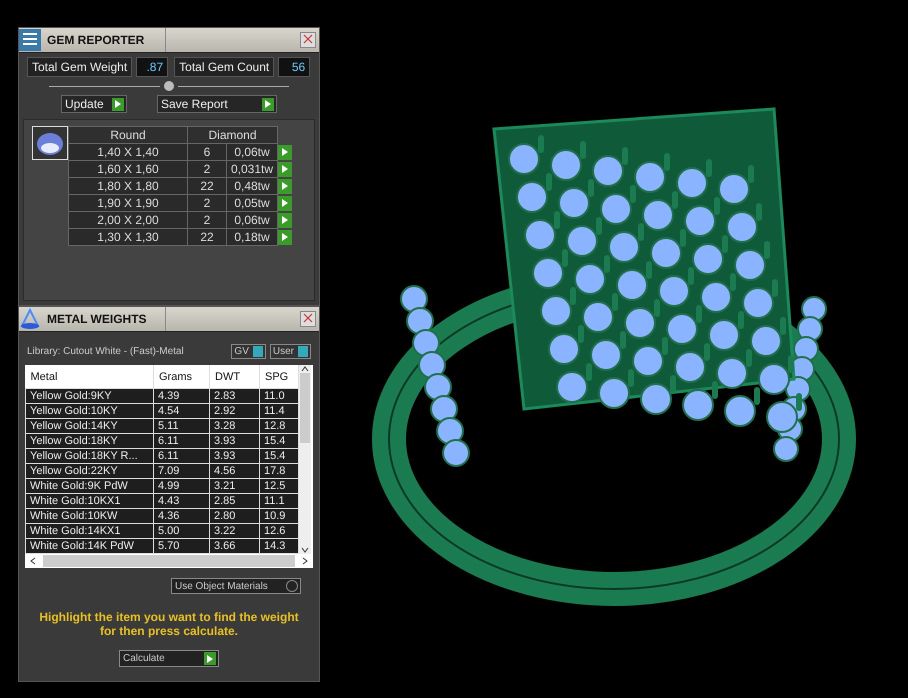 The image size is (908, 698). What do you see at coordinates (279, 501) in the screenshot?
I see `table-cell: 11.1` at bounding box center [279, 501].